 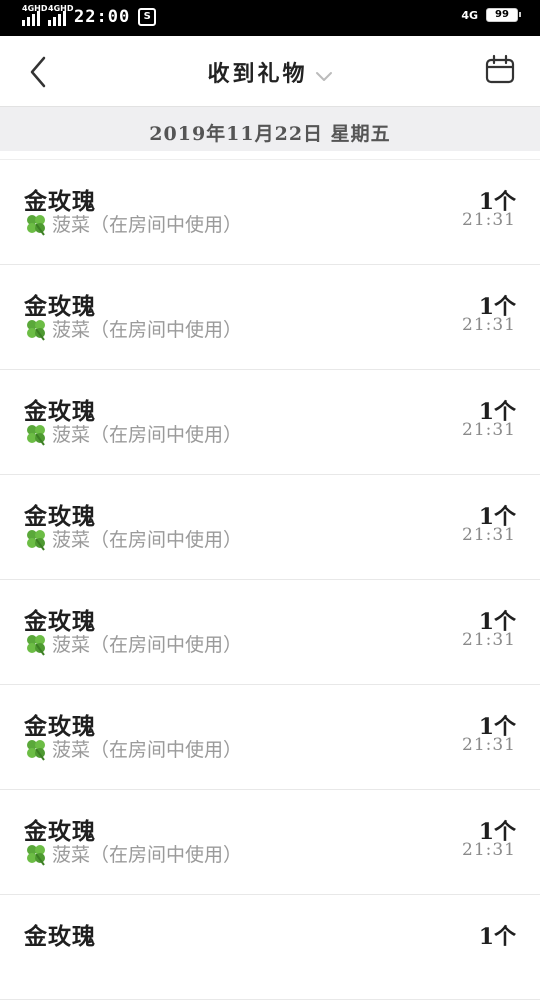 What do you see at coordinates (270, 129) in the screenshot?
I see `date-header: 2019年11月22日 星期五` at bounding box center [270, 129].